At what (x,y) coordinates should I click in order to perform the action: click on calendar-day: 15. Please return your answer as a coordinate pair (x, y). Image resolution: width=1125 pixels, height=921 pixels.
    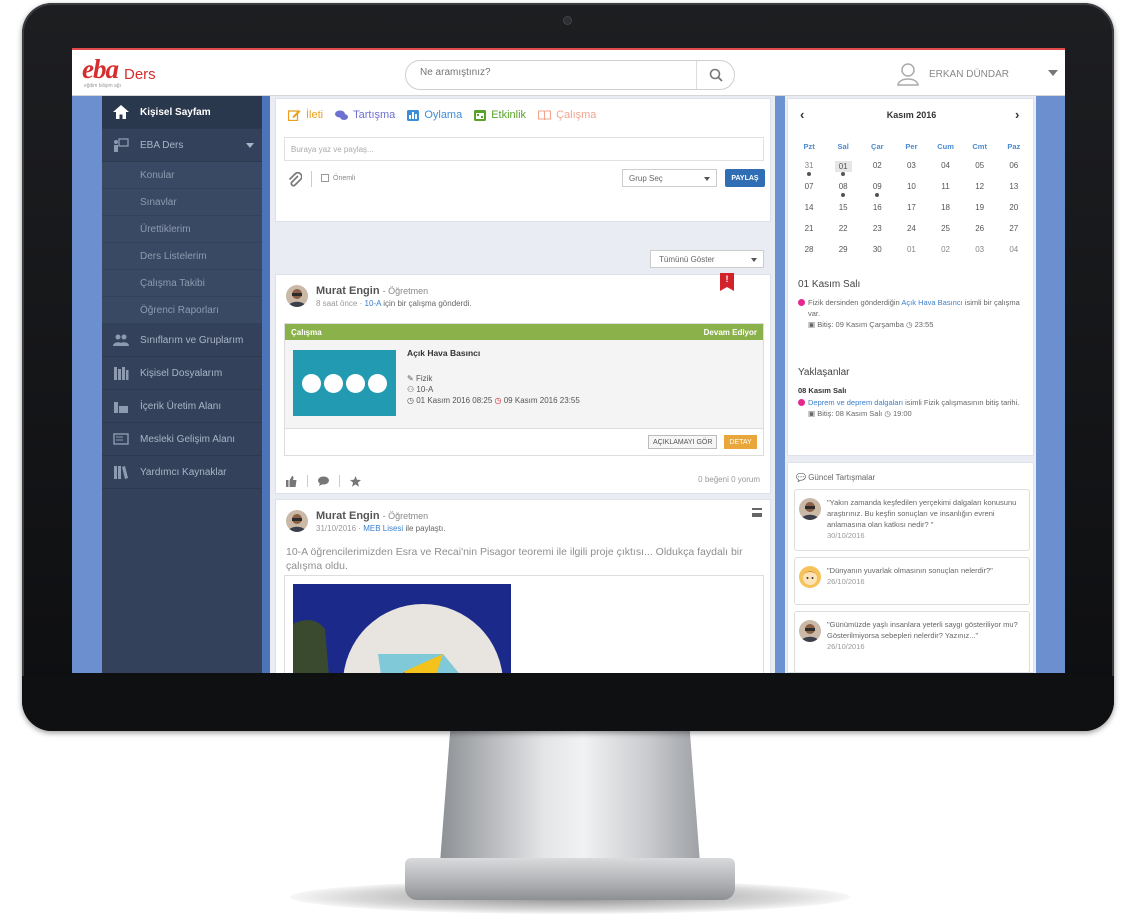
    Looking at the image, I should click on (843, 210).